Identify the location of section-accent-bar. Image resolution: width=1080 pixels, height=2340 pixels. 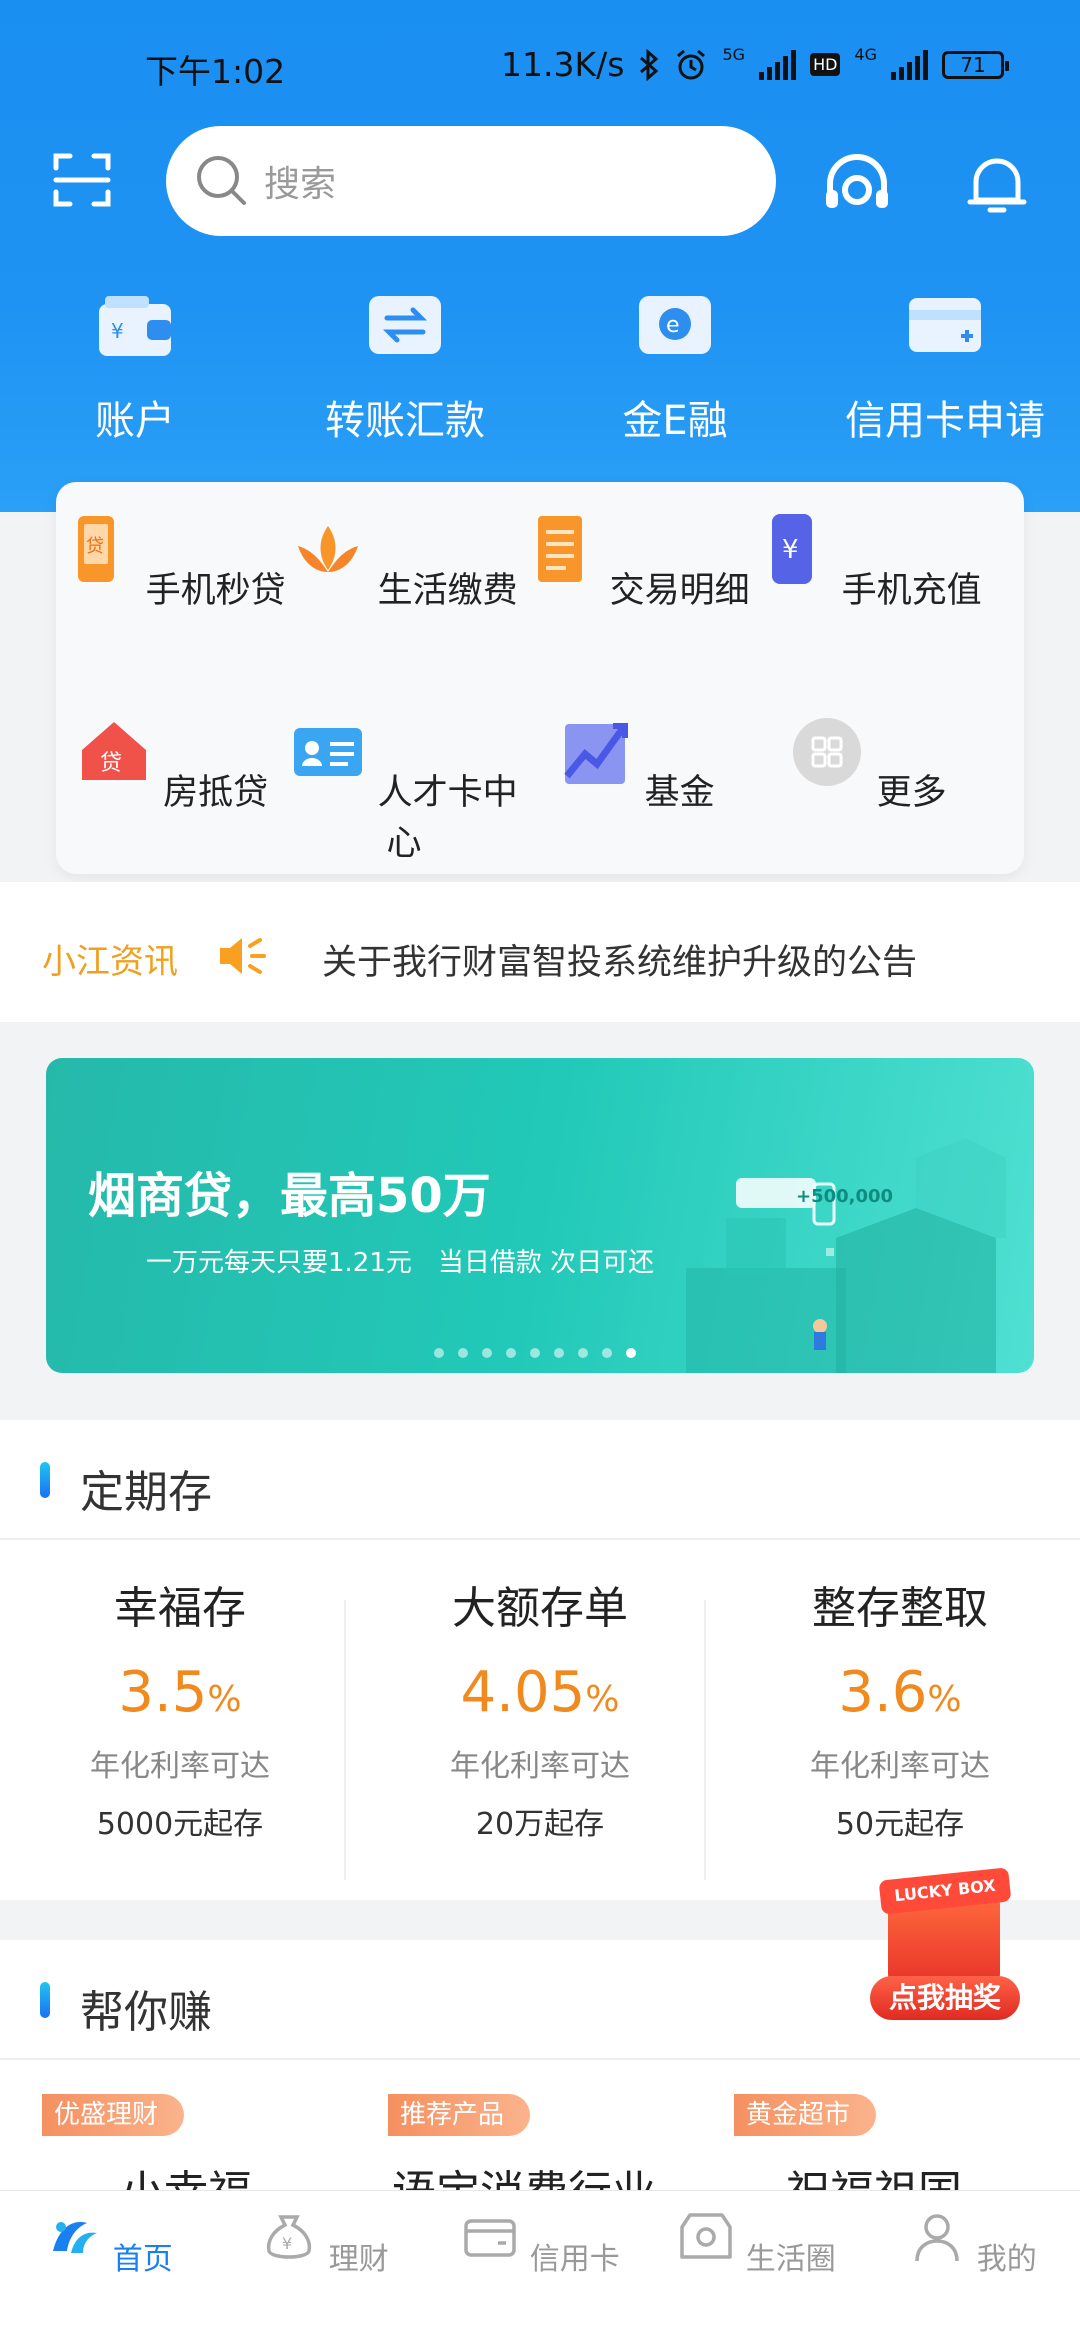
(45, 1480).